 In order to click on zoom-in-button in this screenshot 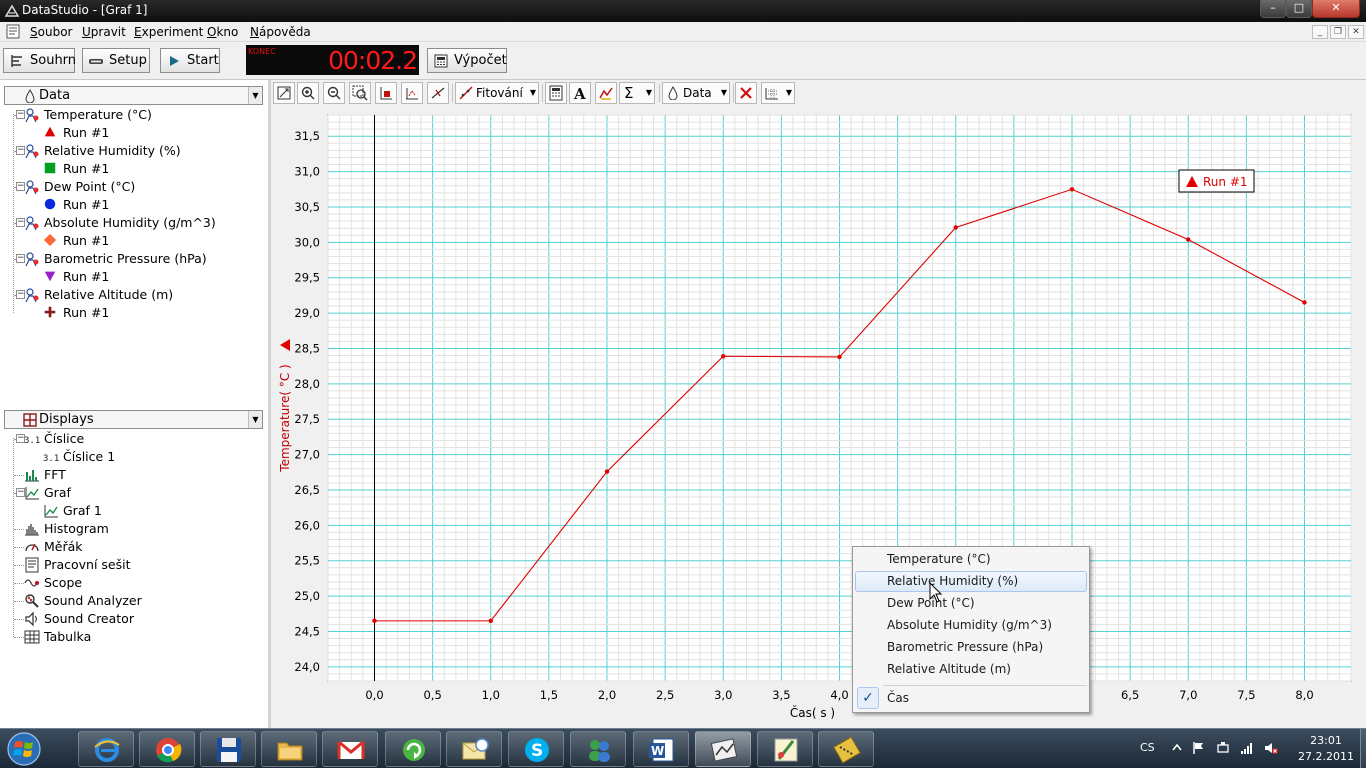, I will do `click(308, 93)`.